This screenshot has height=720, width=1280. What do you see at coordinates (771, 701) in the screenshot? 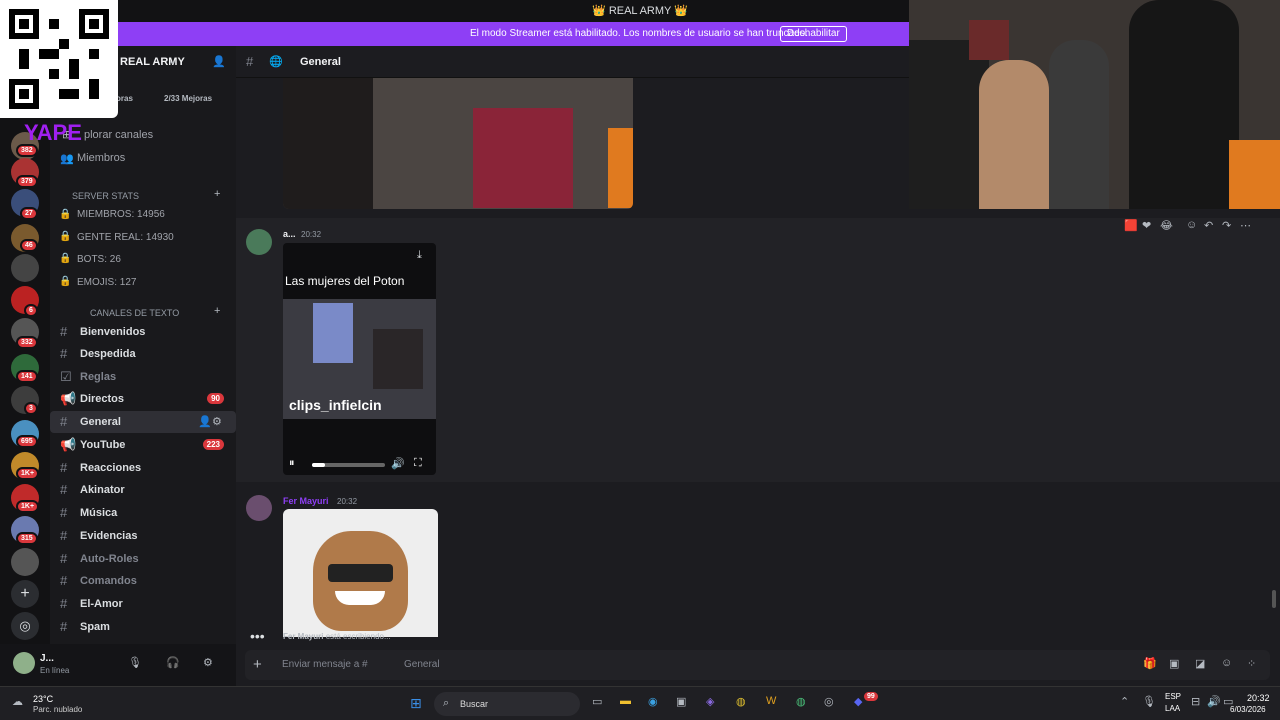
I see `app-icon: W` at bounding box center [771, 701].